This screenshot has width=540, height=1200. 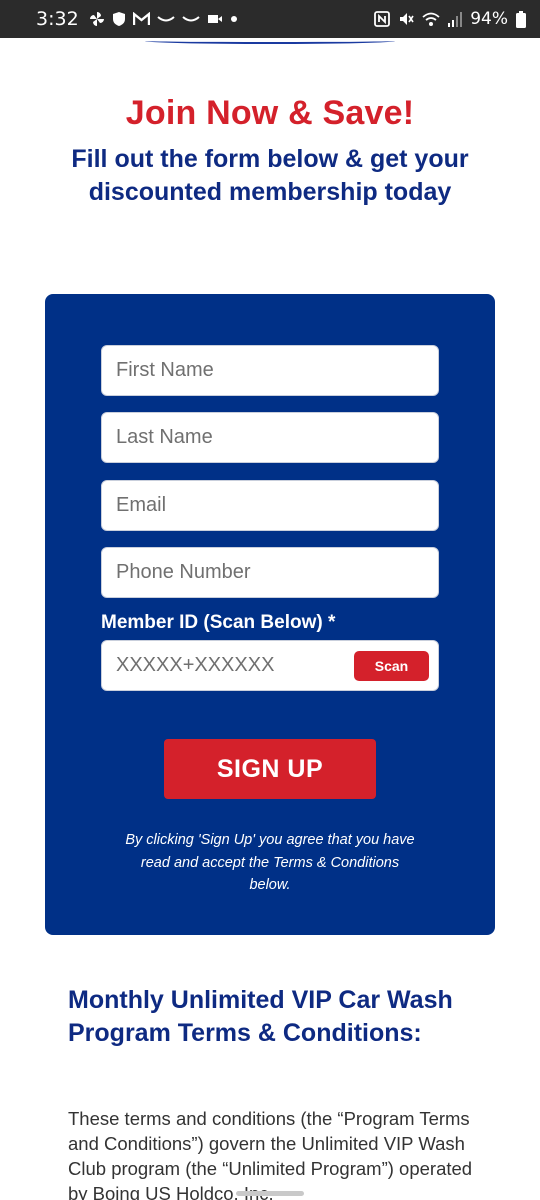 What do you see at coordinates (270, 769) in the screenshot?
I see `sign-up-button: SIGN UP` at bounding box center [270, 769].